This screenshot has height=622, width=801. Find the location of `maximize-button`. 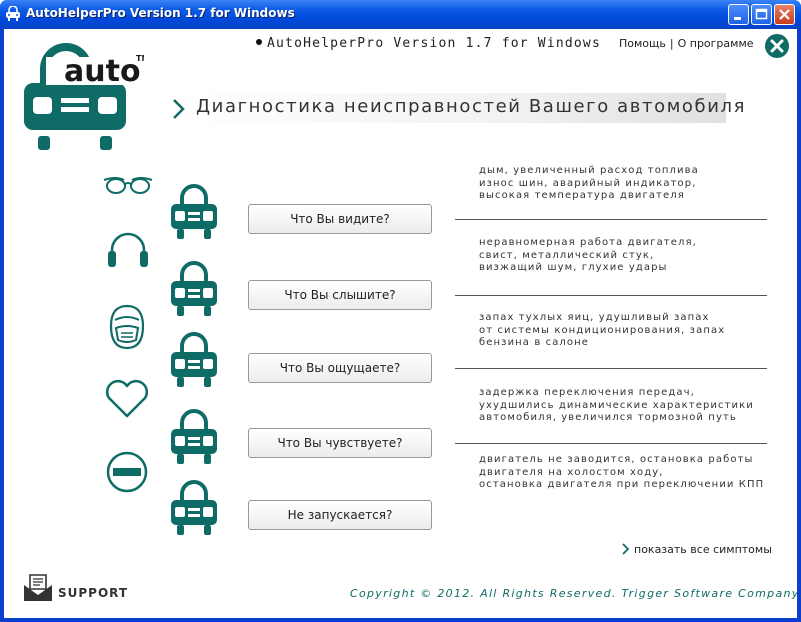

maximize-button is located at coordinates (761, 14).